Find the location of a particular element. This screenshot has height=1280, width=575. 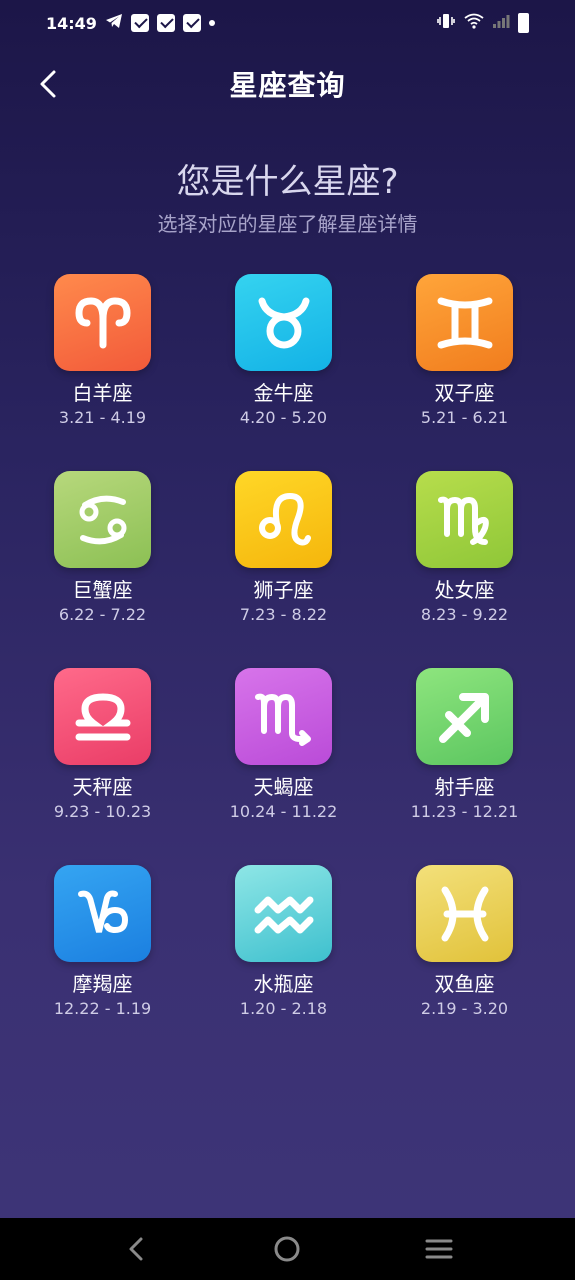

system-nav-bar is located at coordinates (287, 1249).